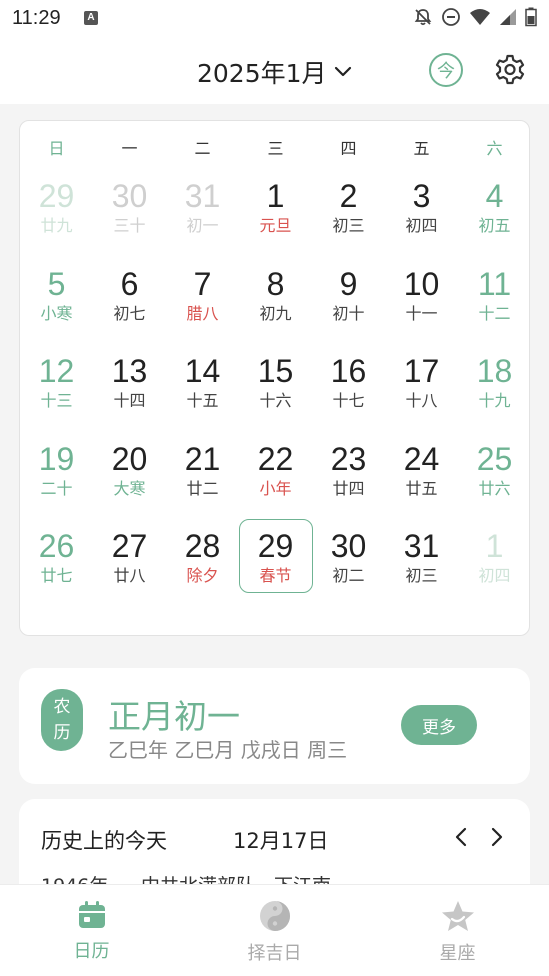 The image size is (549, 976). I want to click on lunar-label: 十三, so click(56, 400).